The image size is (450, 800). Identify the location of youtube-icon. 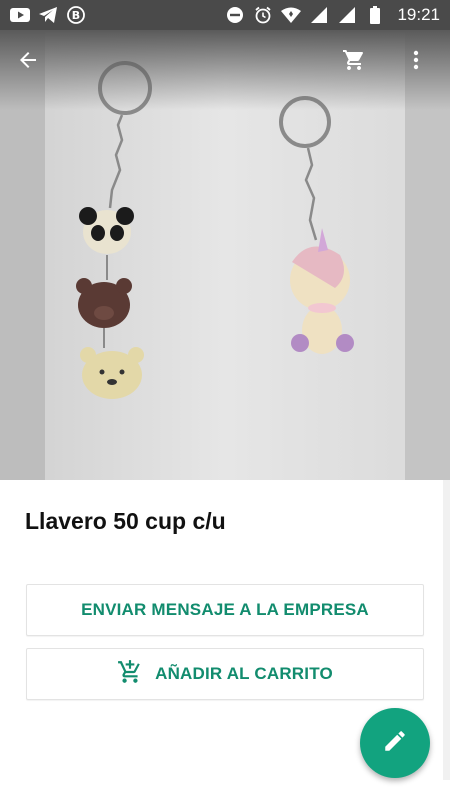
(20, 15).